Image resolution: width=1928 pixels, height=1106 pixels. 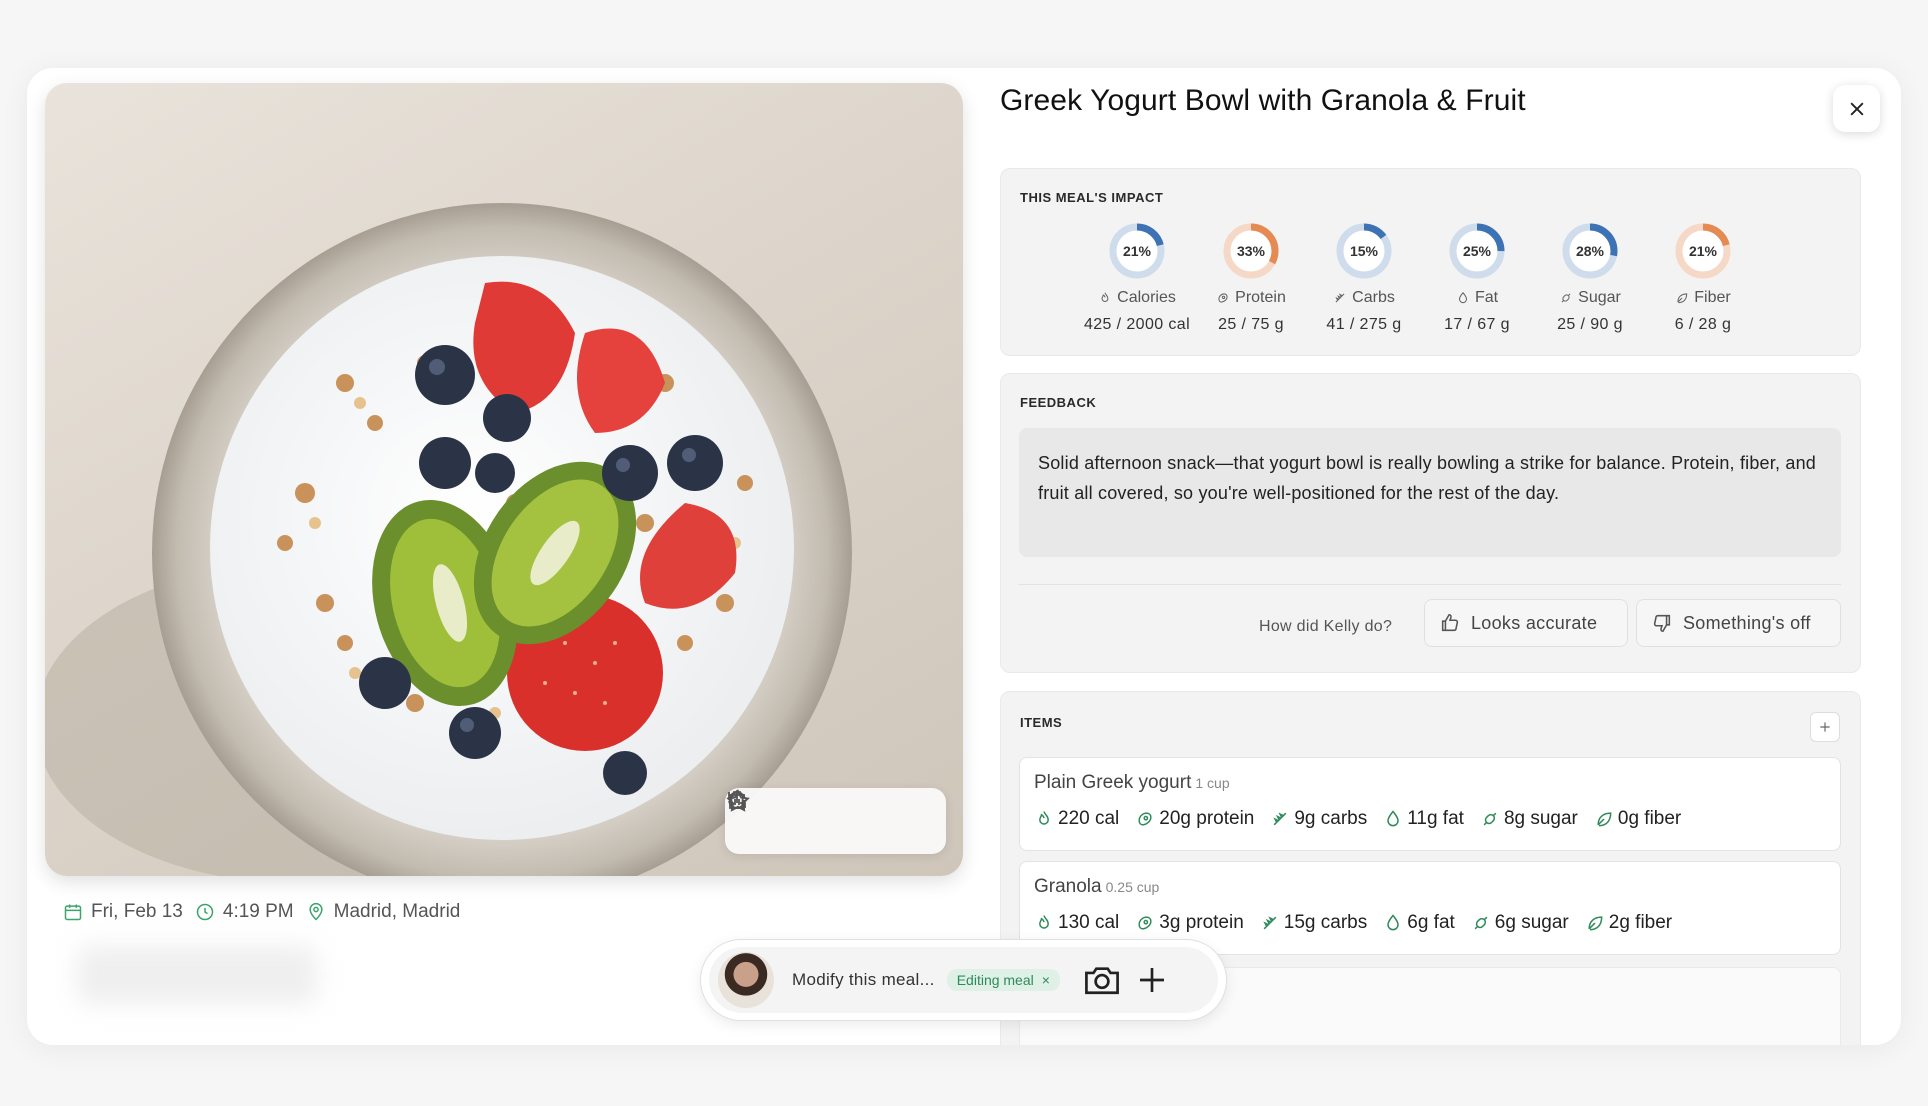 I want to click on nutrient-sugar: 6g sugar, so click(x=1520, y=923).